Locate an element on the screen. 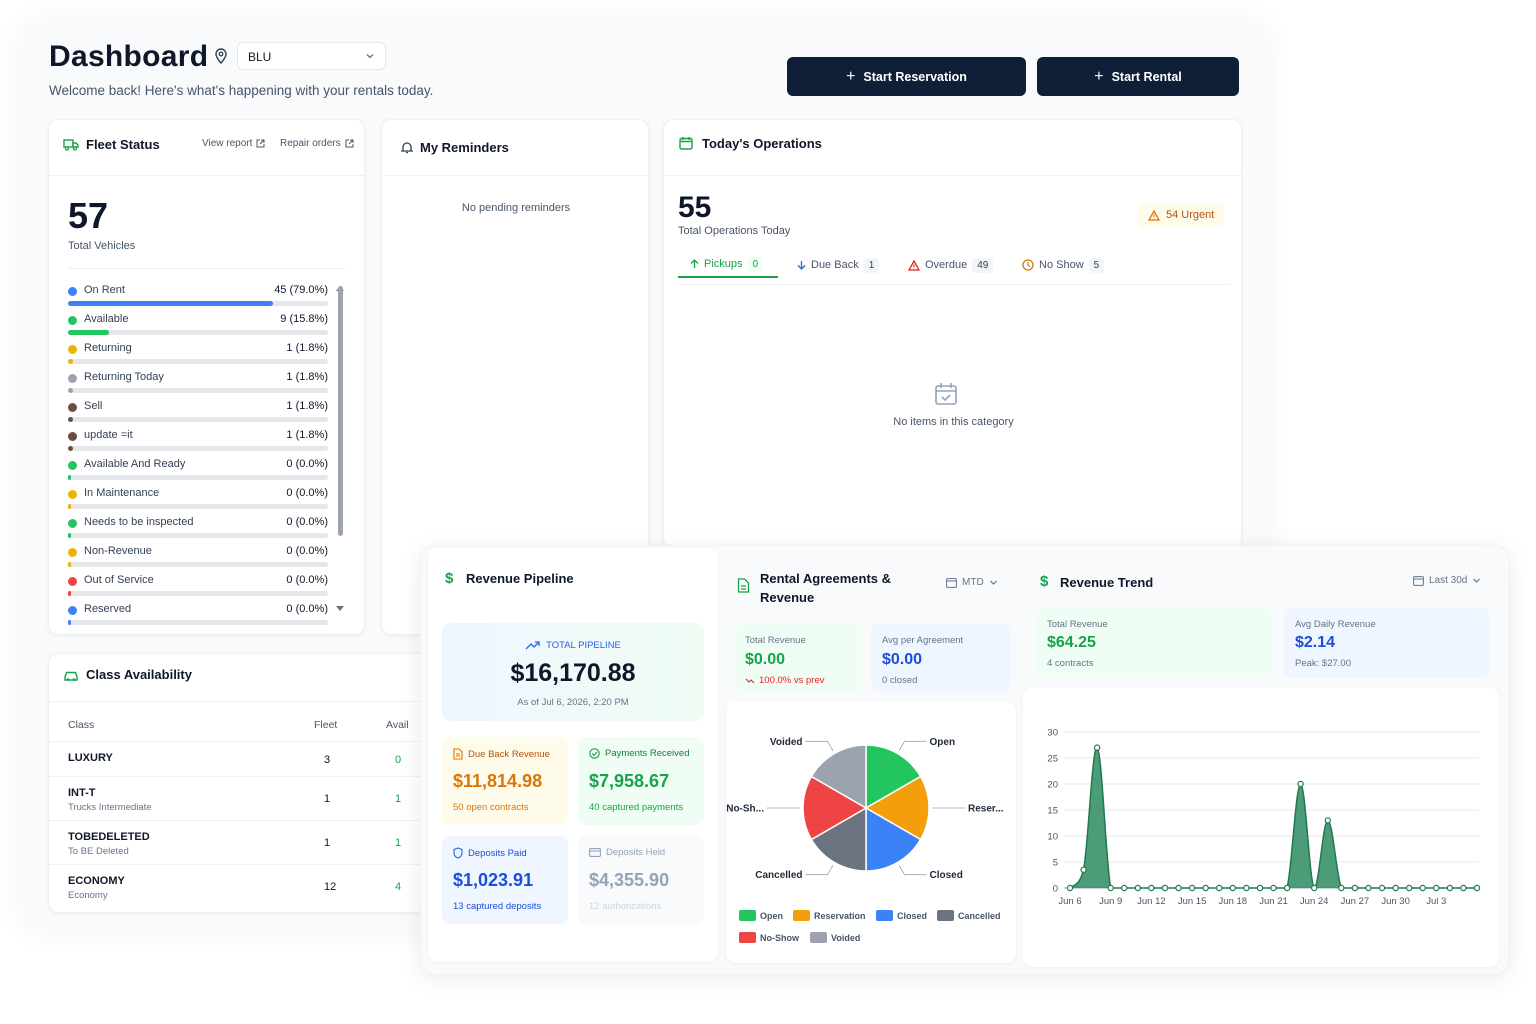  deposits-held-value: $4,355.90 is located at coordinates (629, 880).